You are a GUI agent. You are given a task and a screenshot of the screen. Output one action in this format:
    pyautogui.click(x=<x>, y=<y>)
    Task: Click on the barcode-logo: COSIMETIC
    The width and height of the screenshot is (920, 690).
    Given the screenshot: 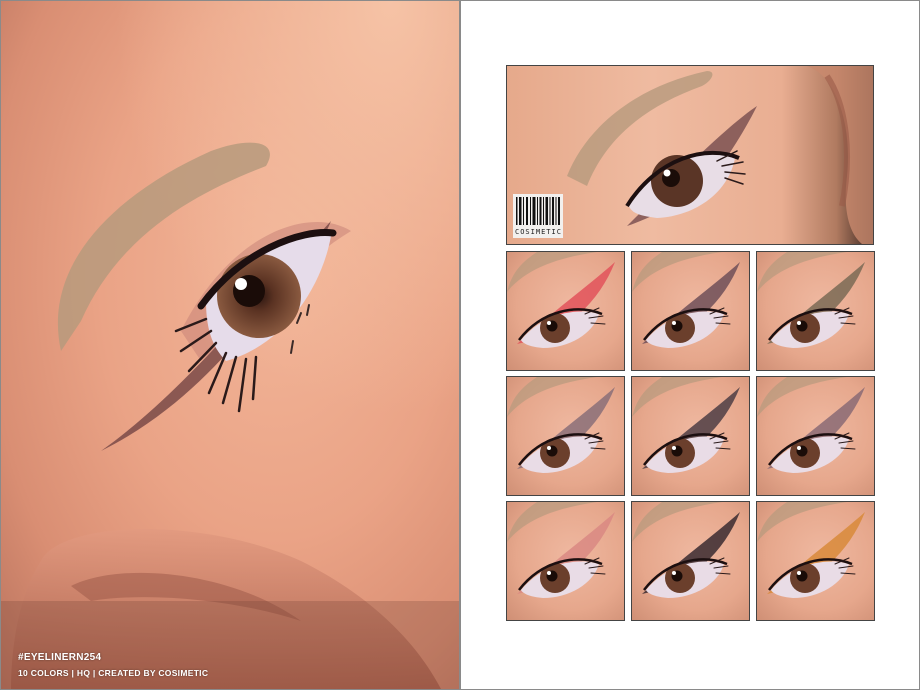 What is the action you would take?
    pyautogui.click(x=538, y=216)
    